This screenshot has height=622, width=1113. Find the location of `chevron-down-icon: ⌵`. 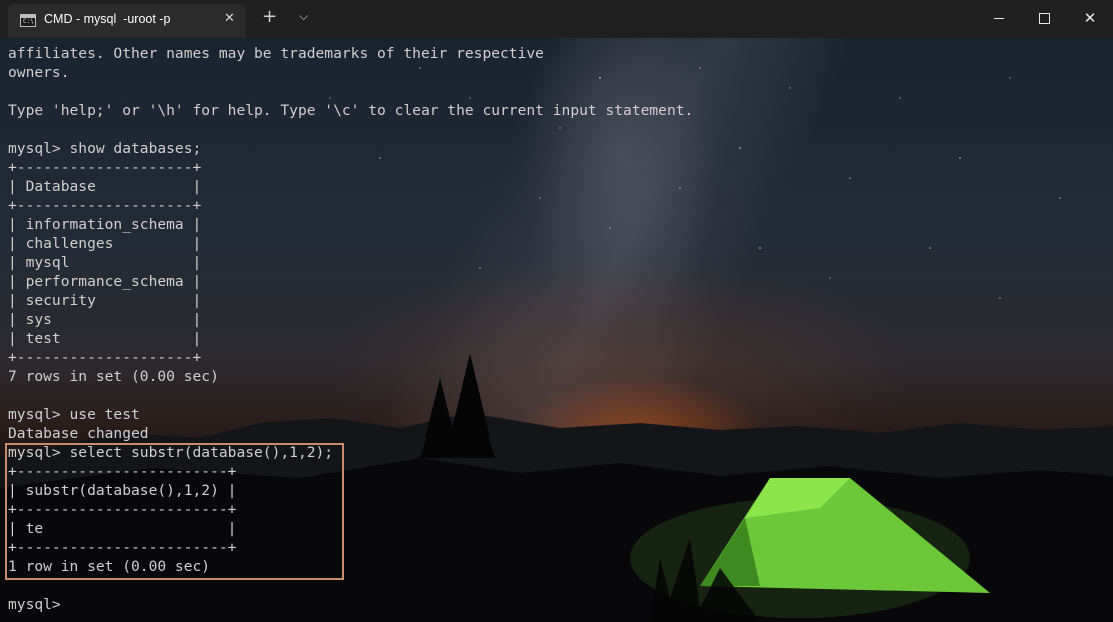

chevron-down-icon: ⌵ is located at coordinates (303, 16).